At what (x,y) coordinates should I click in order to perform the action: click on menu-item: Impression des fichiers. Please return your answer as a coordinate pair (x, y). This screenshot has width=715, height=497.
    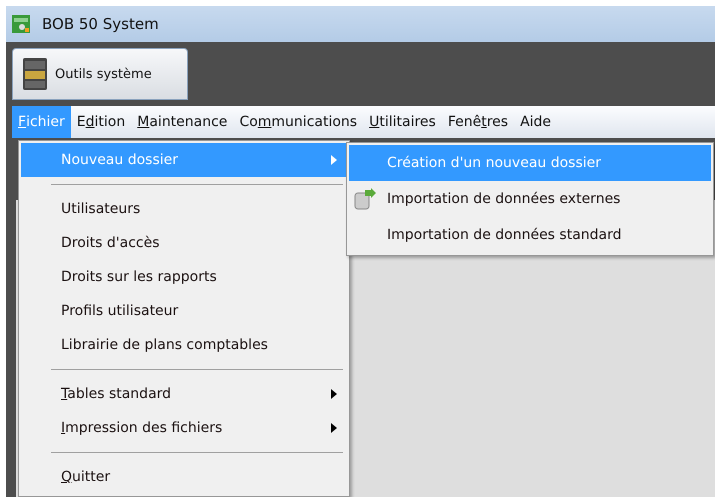
    Looking at the image, I should click on (184, 428).